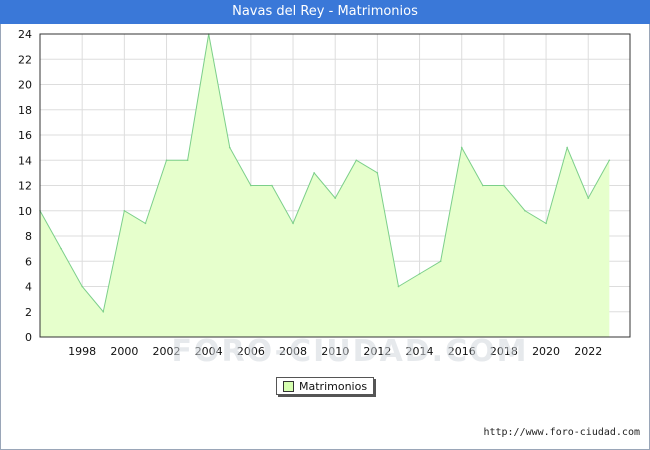 The image size is (650, 450). I want to click on legend: Matrimonios, so click(325, 386).